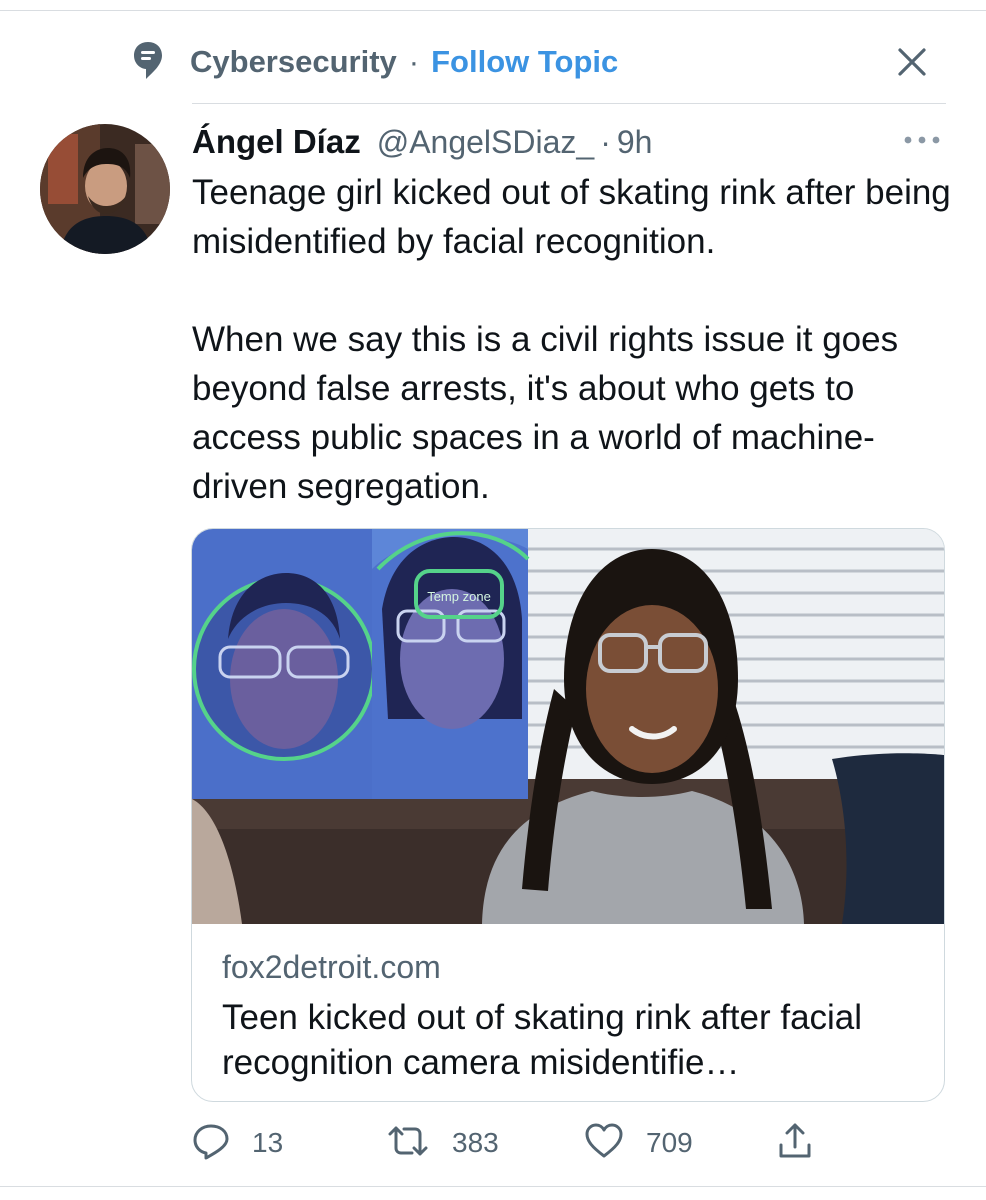  Describe the element at coordinates (485, 142) in the screenshot. I see `author-handle: @AngelSDiaz_` at that location.